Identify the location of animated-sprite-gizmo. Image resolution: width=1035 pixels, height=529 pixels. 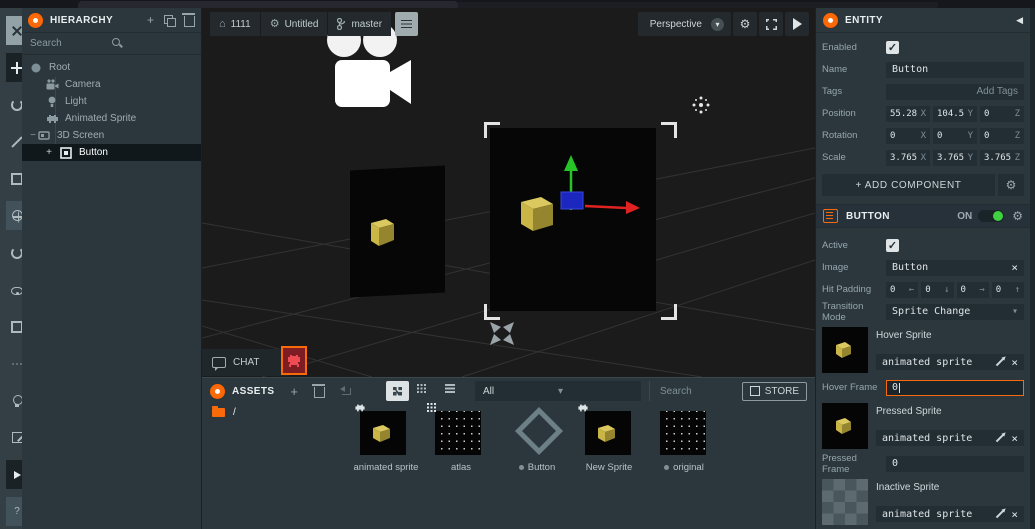
(502, 333).